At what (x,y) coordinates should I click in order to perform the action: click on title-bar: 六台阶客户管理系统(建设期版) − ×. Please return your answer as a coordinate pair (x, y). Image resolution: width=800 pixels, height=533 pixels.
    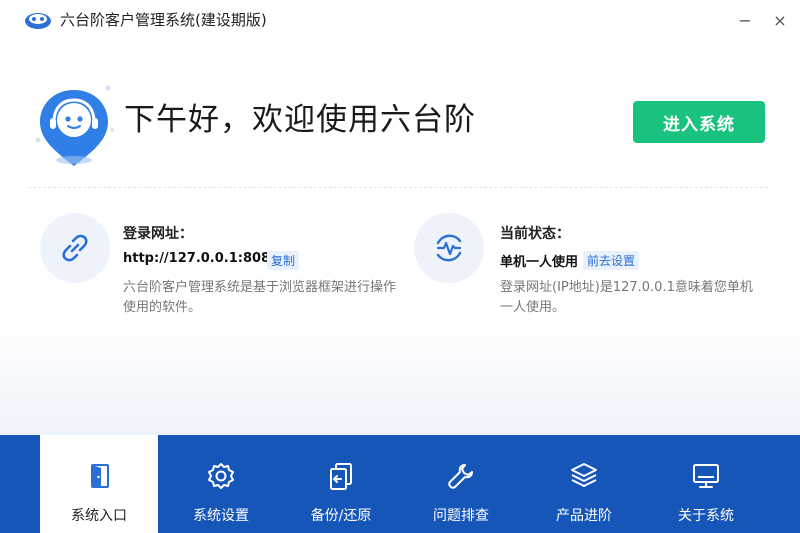
    Looking at the image, I should click on (400, 20).